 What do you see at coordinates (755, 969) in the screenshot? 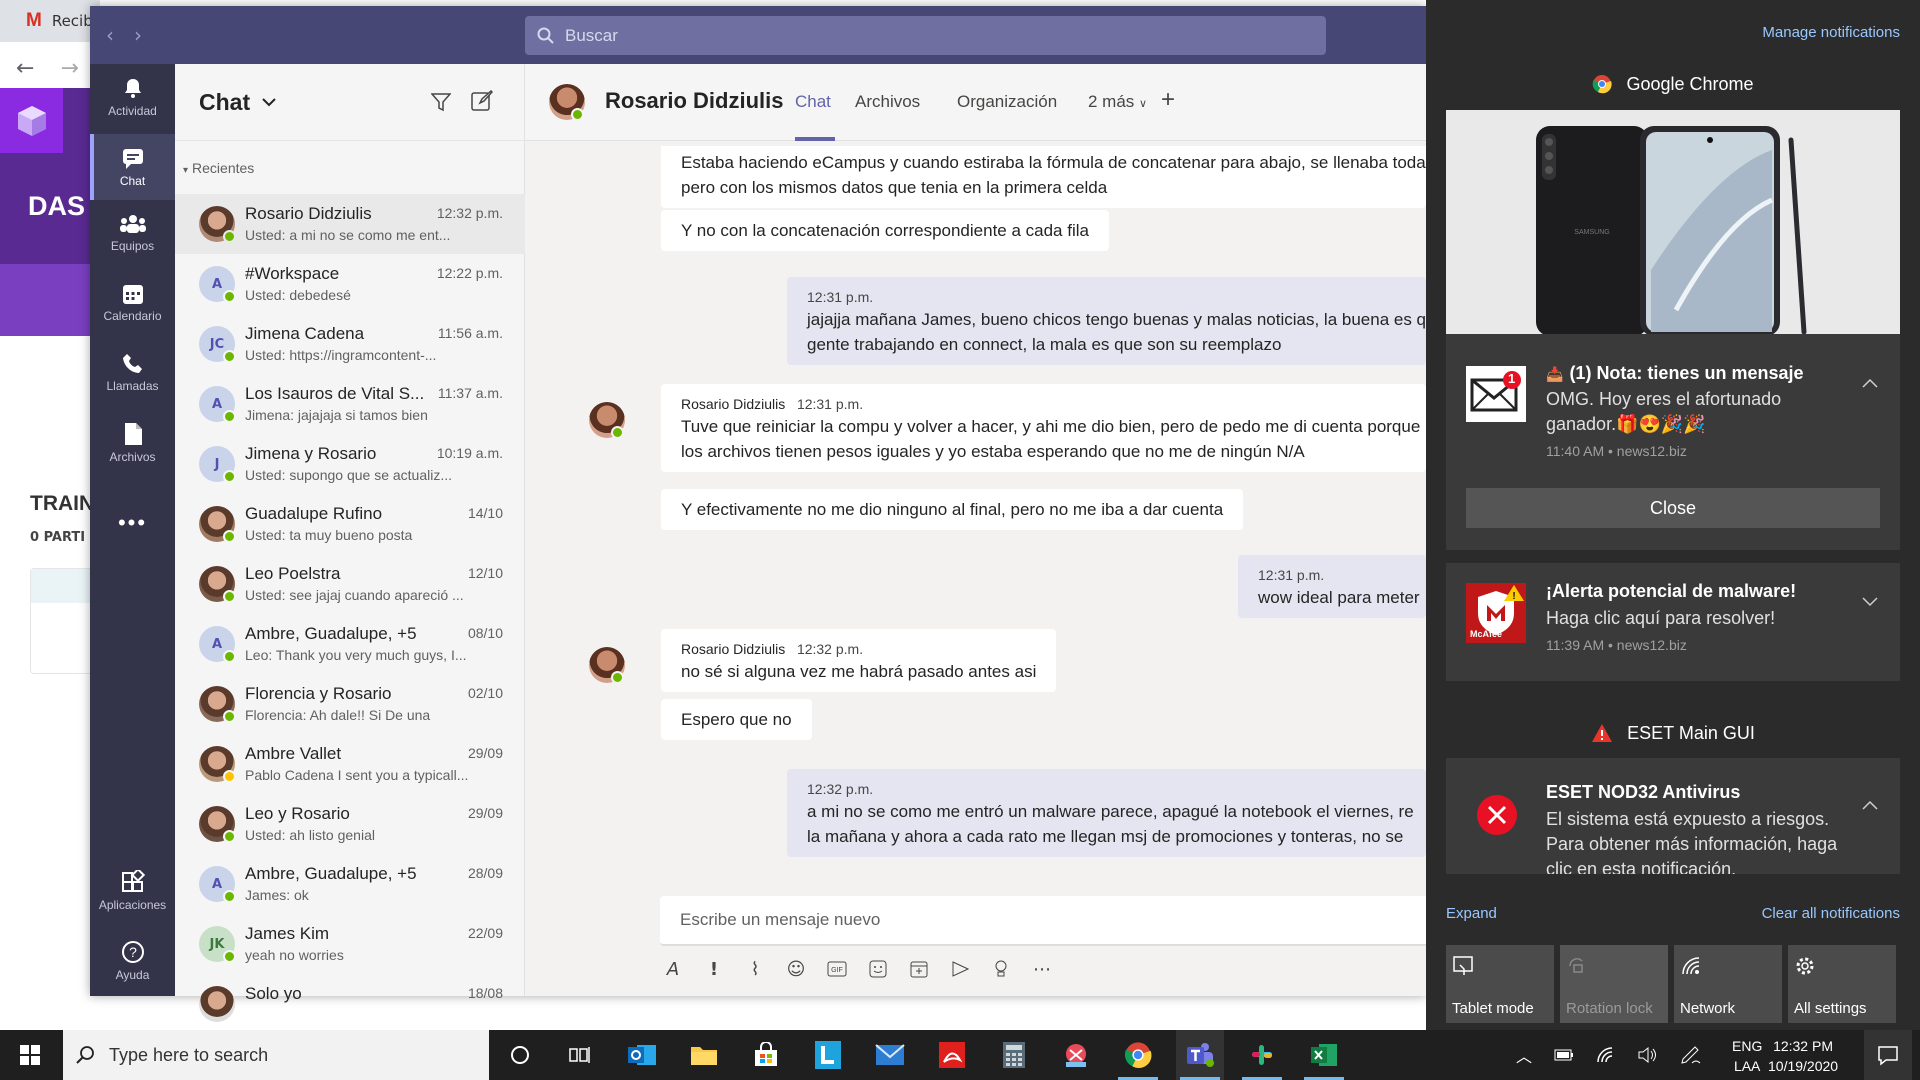
I see `attach-icon: ⌇` at bounding box center [755, 969].